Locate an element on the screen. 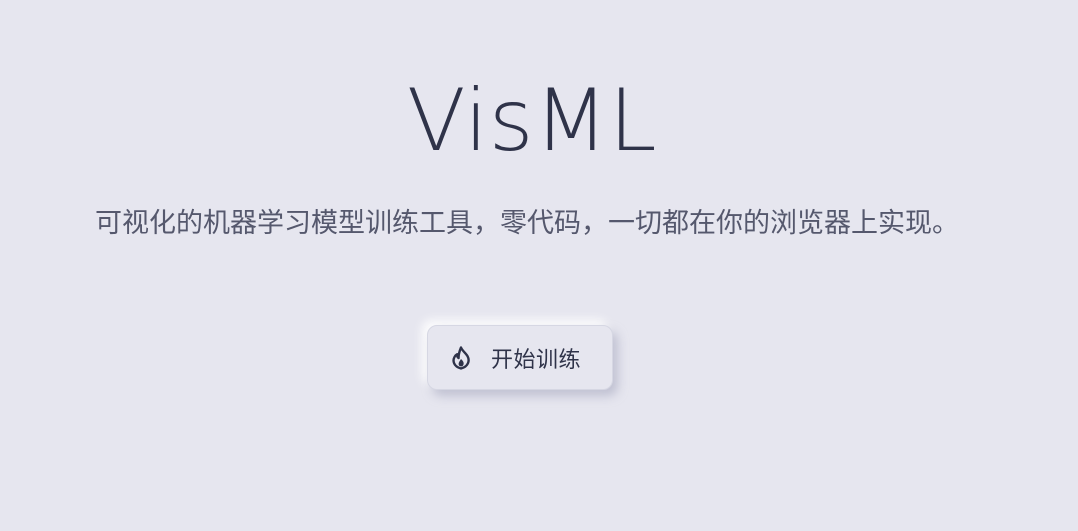  start-training-button: 开始训练 is located at coordinates (520, 357).